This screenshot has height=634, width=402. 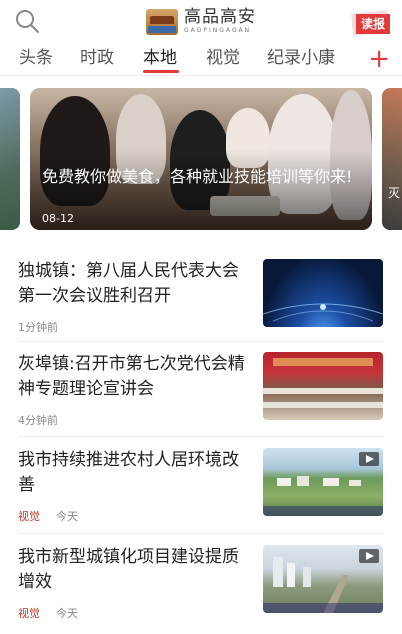 What do you see at coordinates (97, 58) in the screenshot?
I see `tab-politics: 时政` at bounding box center [97, 58].